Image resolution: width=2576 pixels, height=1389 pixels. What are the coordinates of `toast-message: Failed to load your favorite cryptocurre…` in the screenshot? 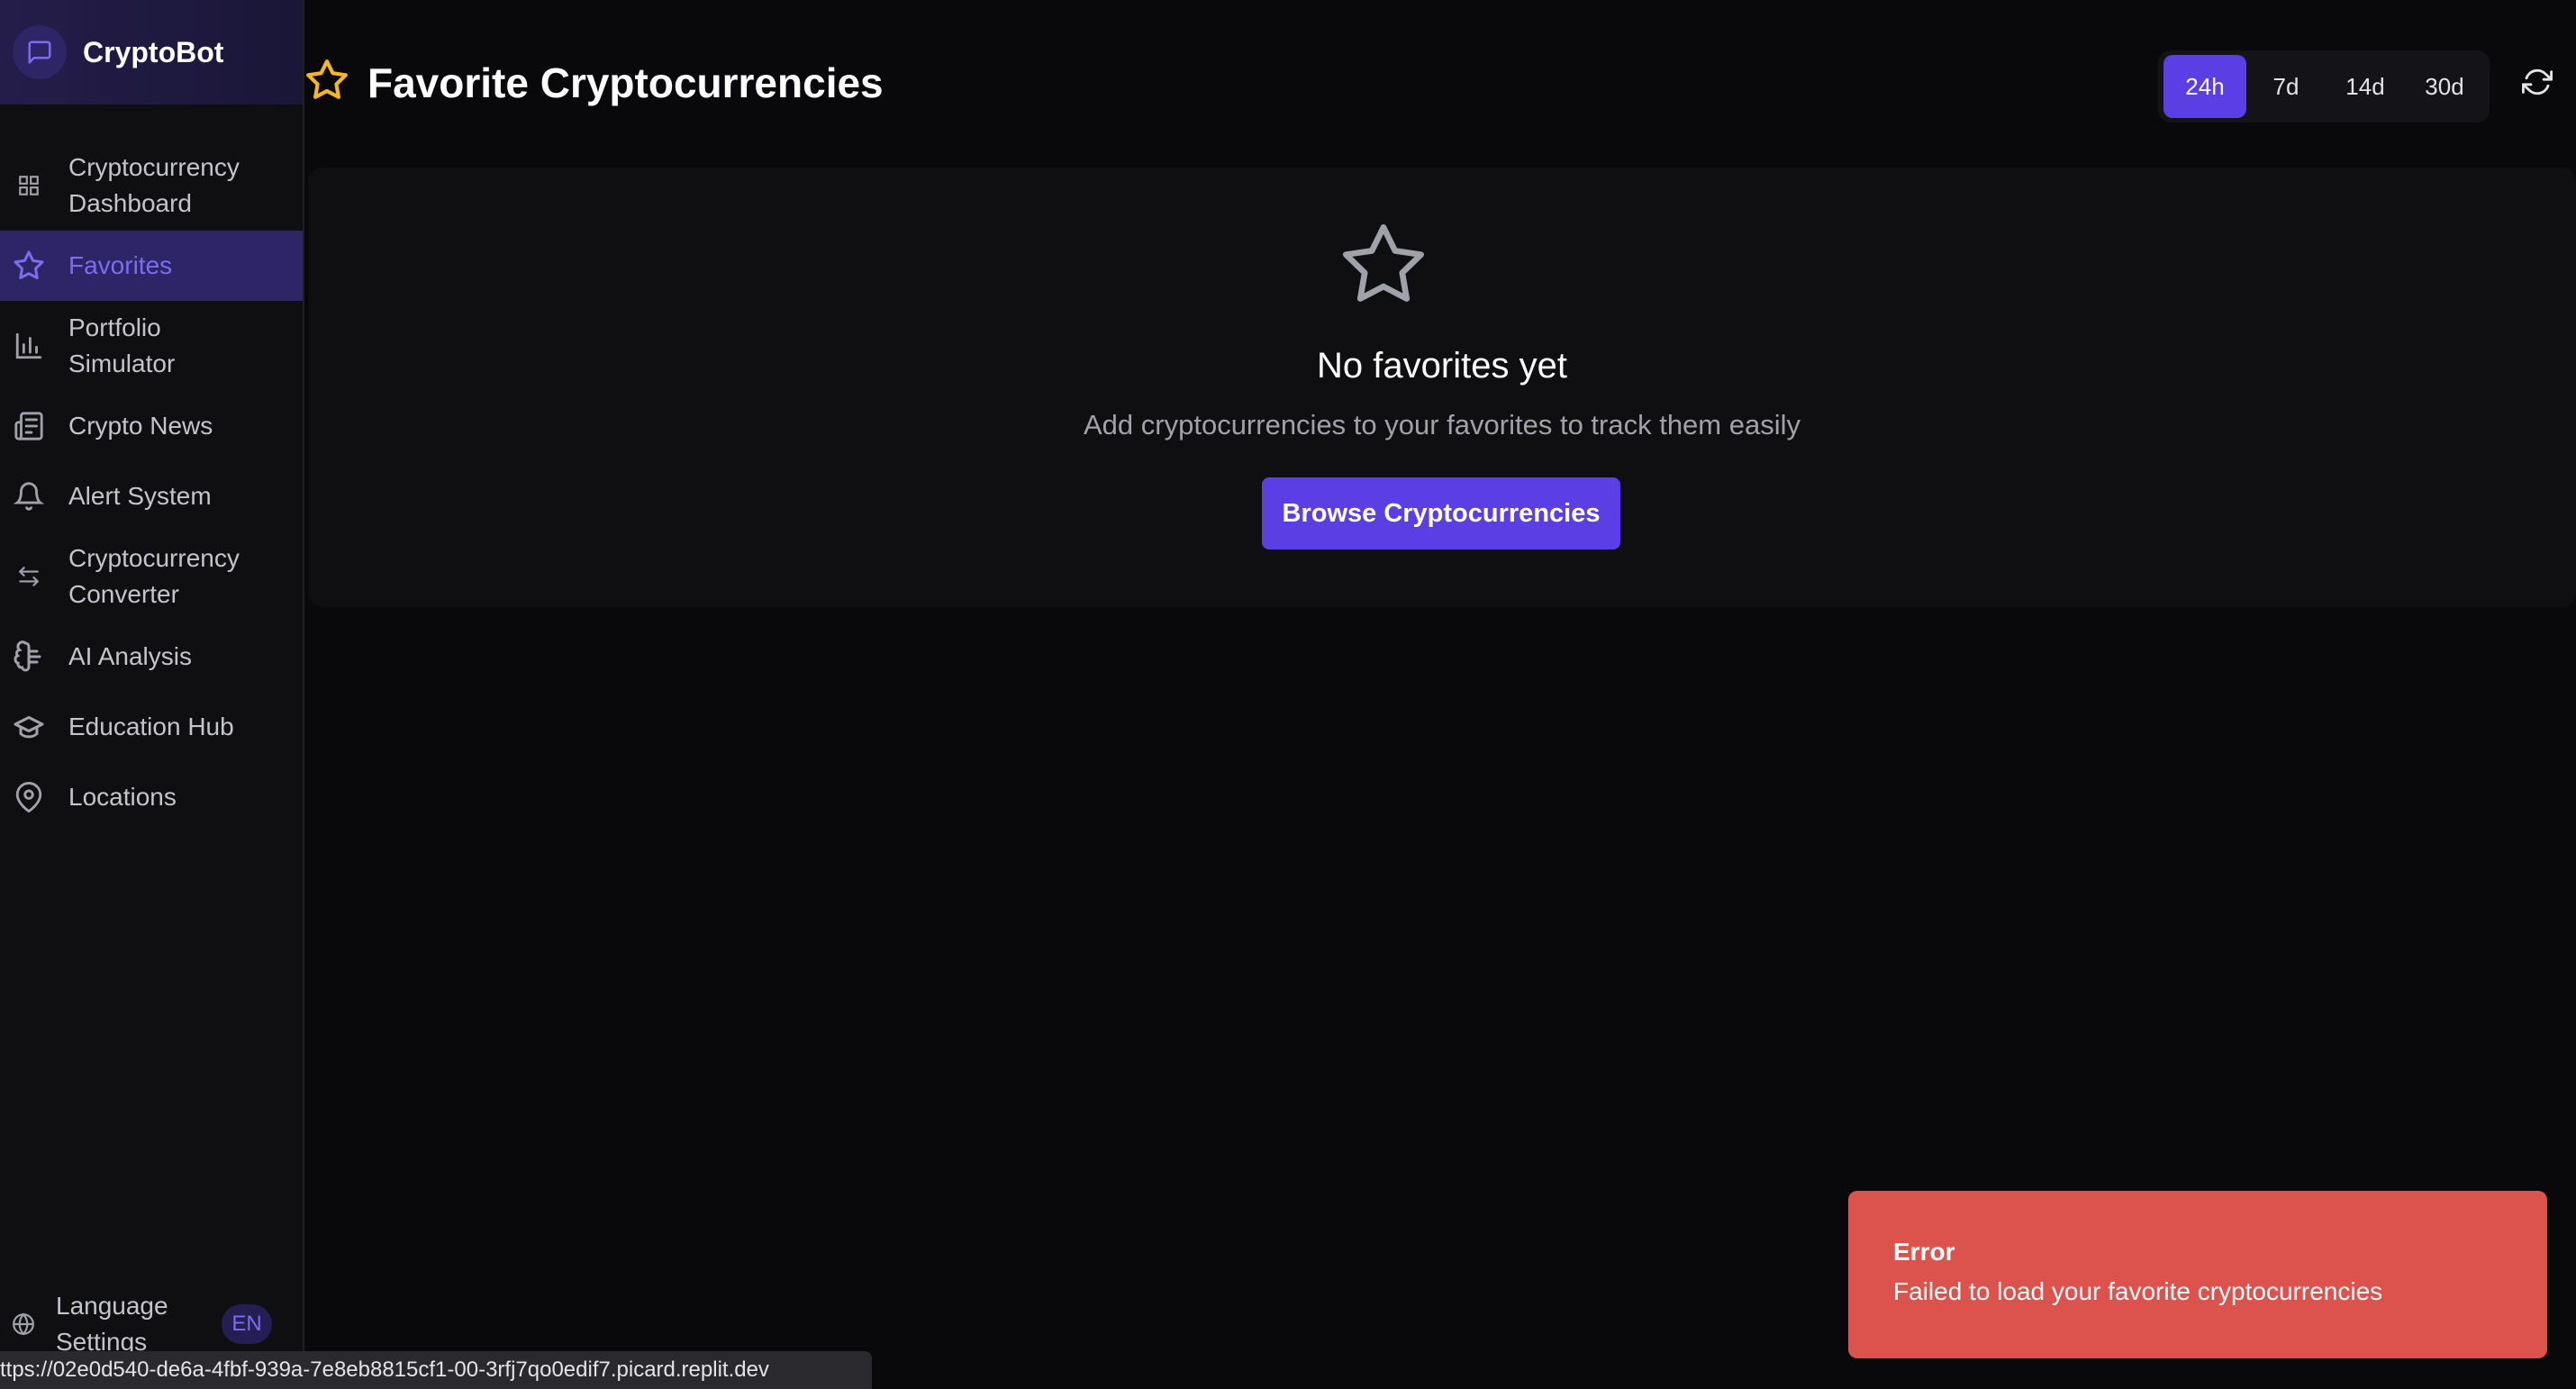 It's located at (2138, 1291).